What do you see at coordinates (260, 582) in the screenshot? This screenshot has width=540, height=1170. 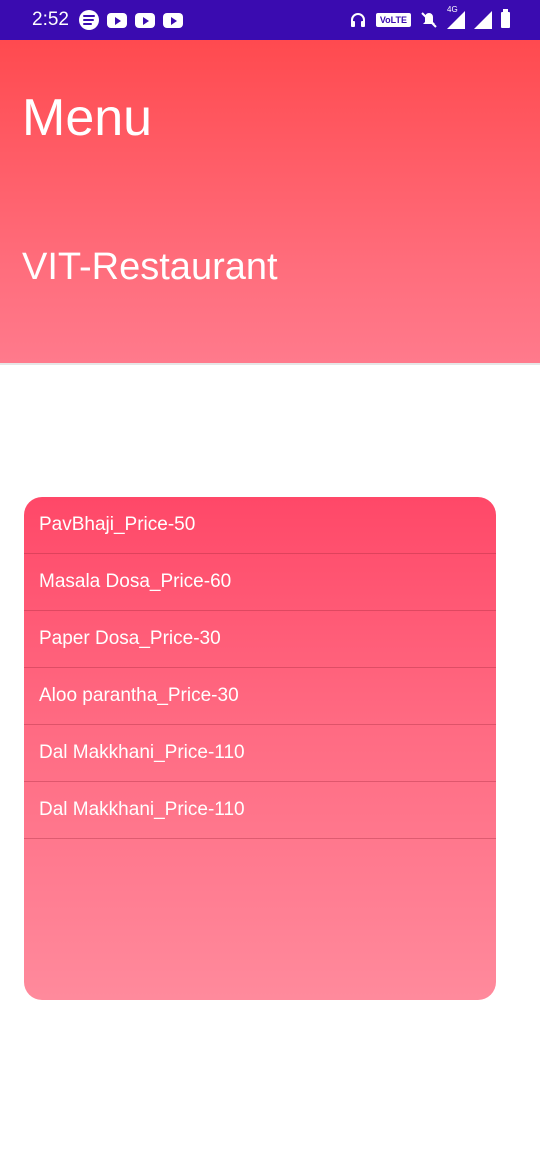 I see `menu-item: Masala Dosa_Price-60` at bounding box center [260, 582].